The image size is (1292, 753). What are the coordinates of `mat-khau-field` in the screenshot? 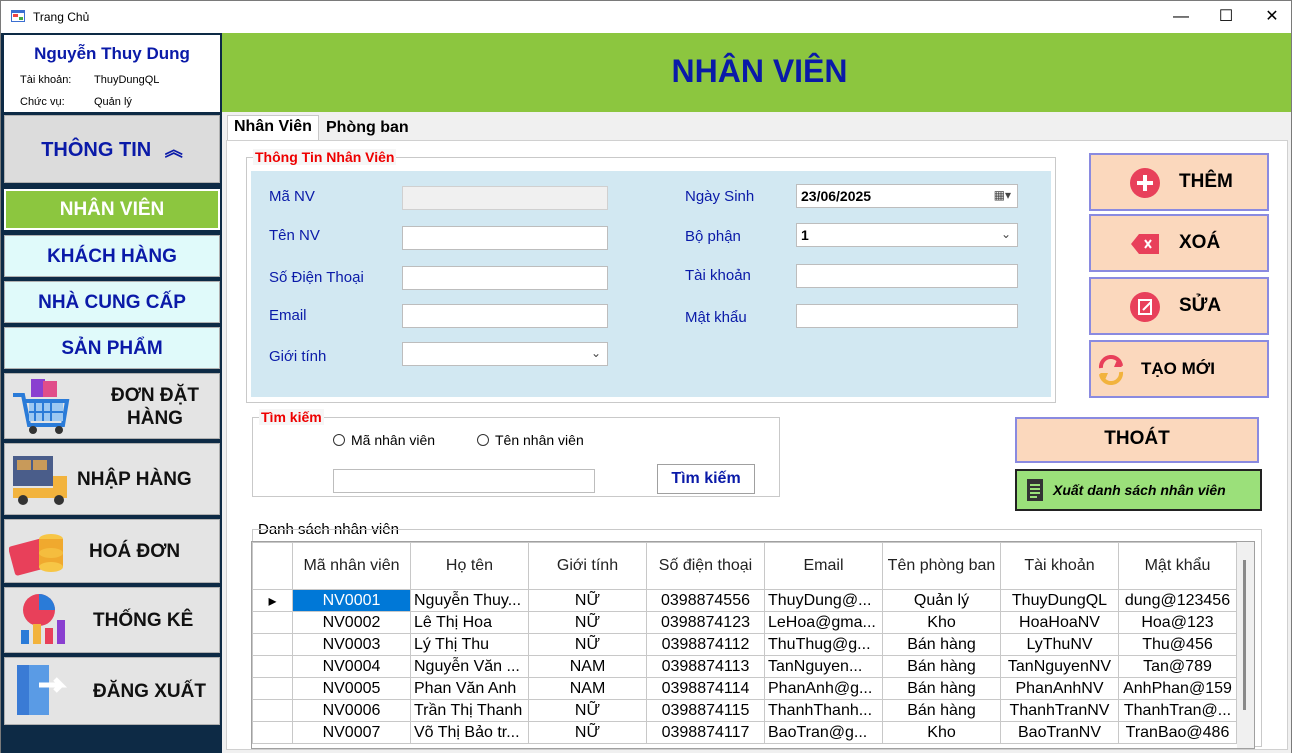 It's located at (907, 316).